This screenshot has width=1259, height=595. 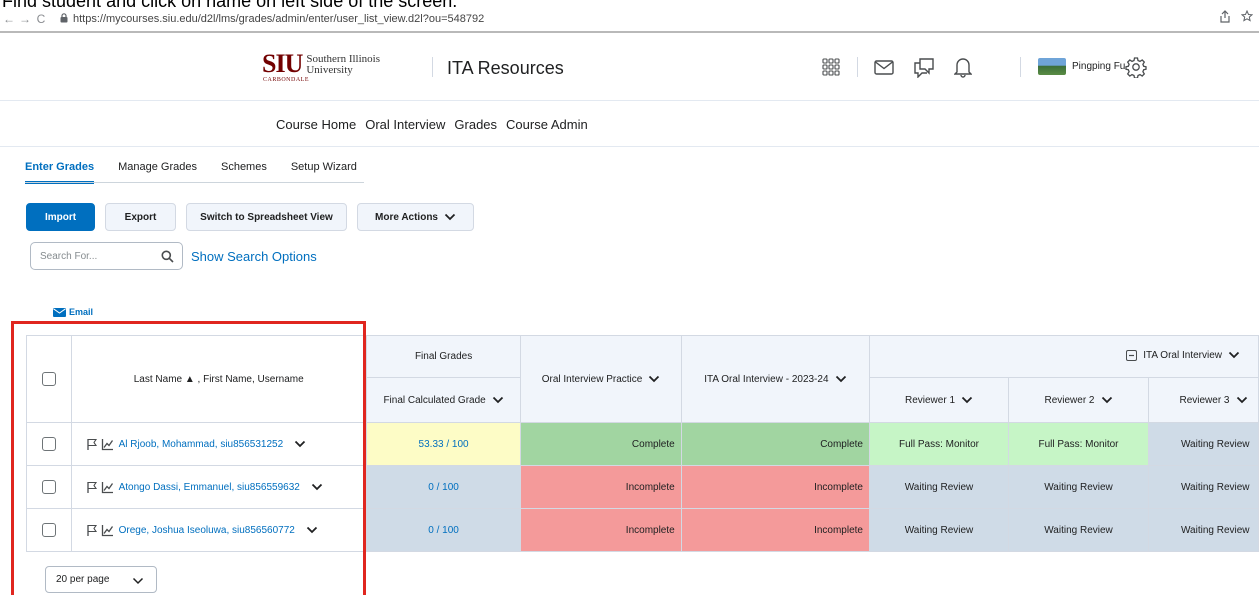 What do you see at coordinates (343, 65) in the screenshot?
I see `logo-university-text: Southern Illinois University` at bounding box center [343, 65].